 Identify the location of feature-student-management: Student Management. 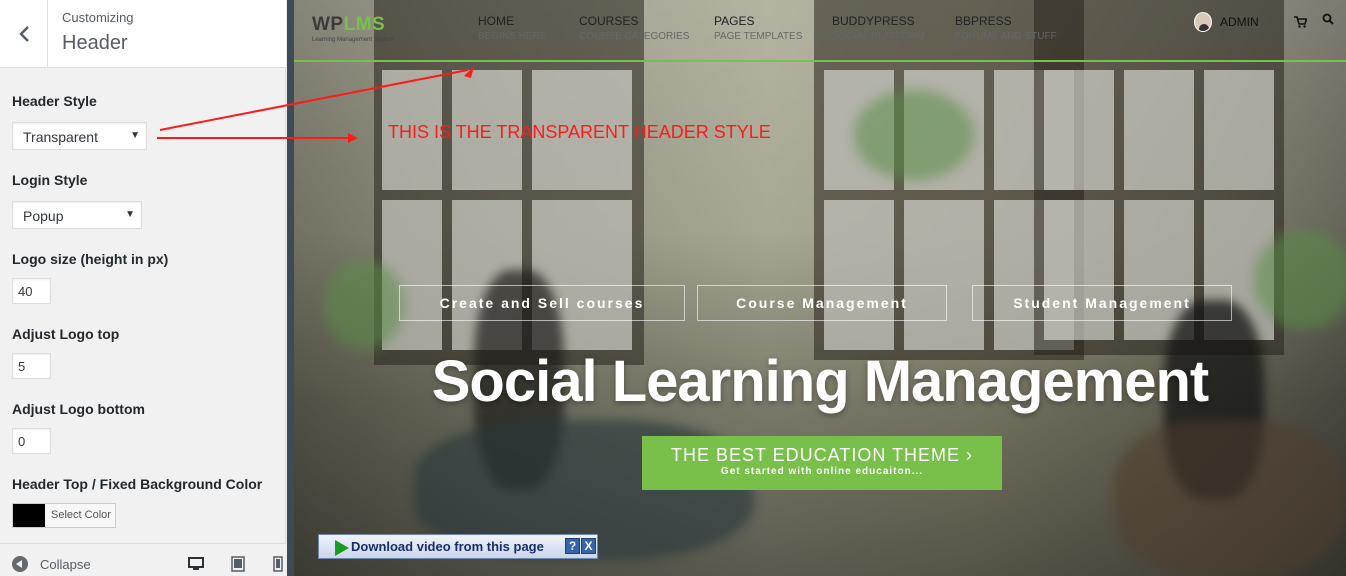
(1102, 303).